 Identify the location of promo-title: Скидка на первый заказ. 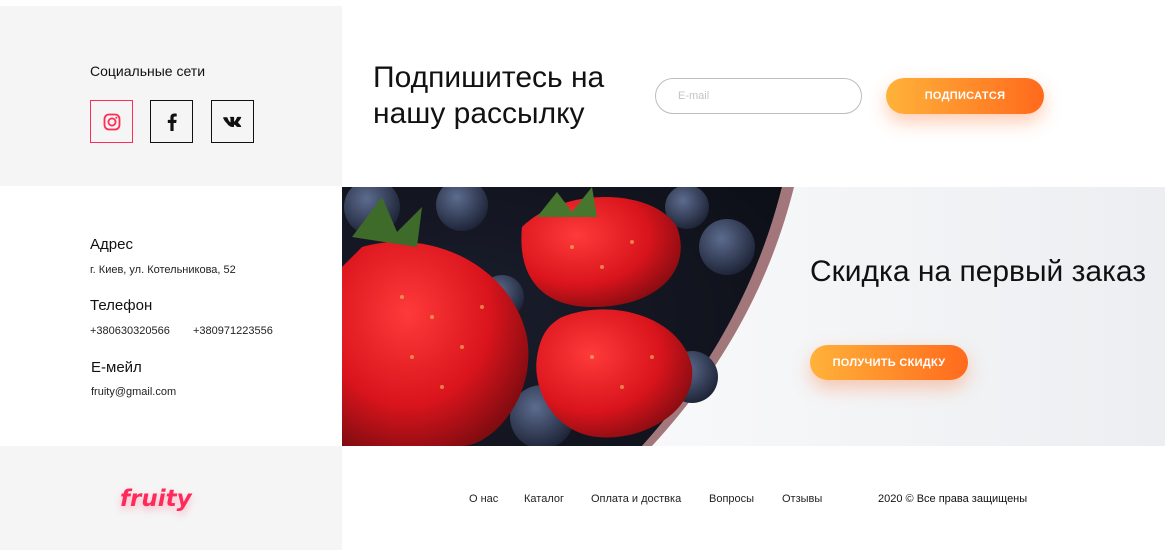
(978, 271).